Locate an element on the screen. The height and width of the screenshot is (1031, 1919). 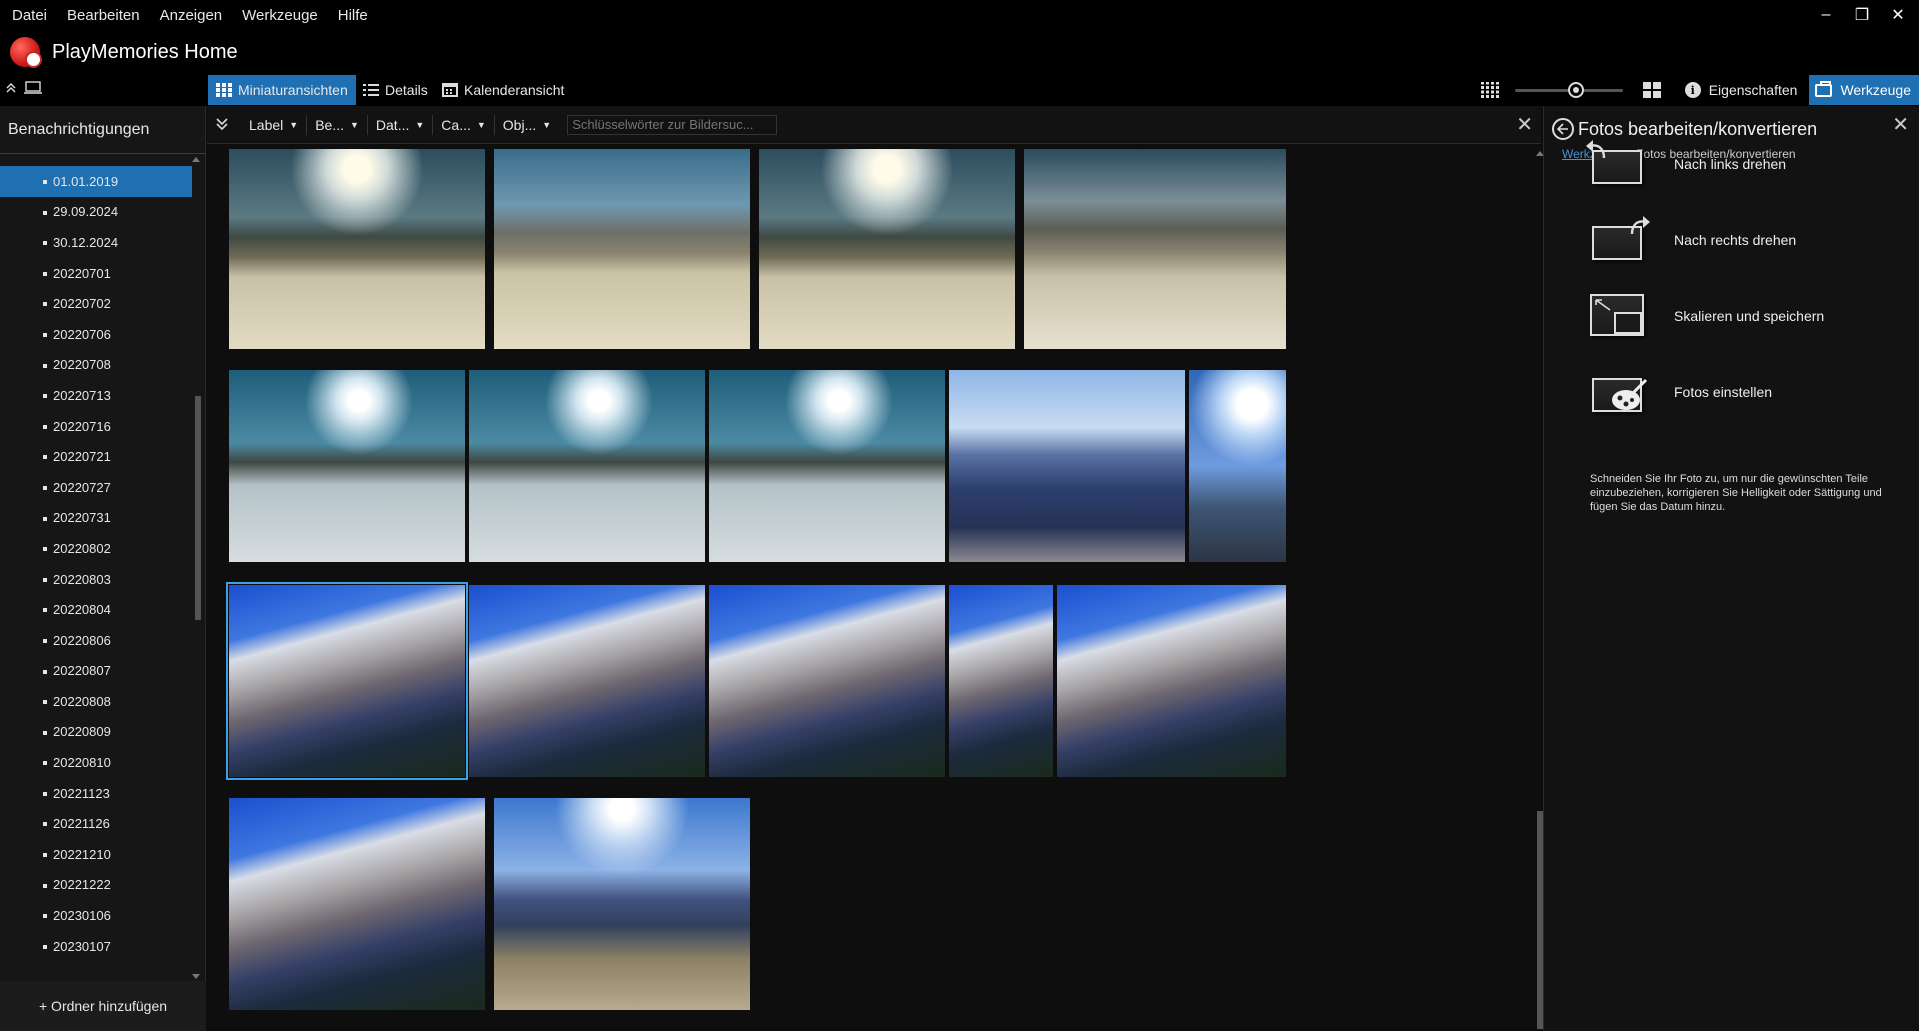
title-bar: PlayMemories Home is located at coordinates (959, 52).